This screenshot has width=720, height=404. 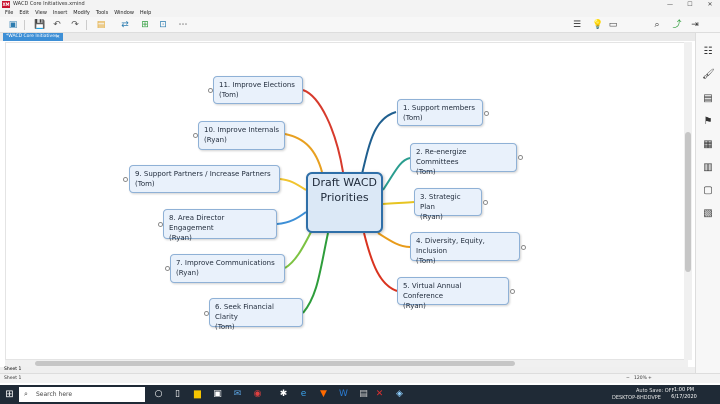 I want to click on horizontal-scrollbar, so click(x=346, y=363).